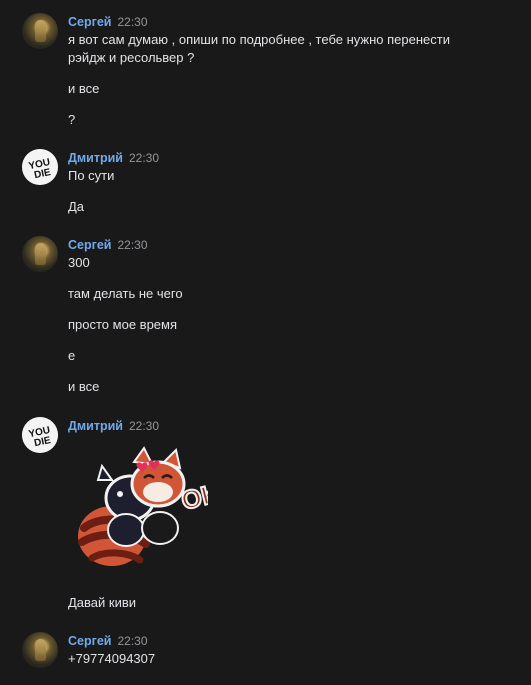 The height and width of the screenshot is (685, 531). Describe the element at coordinates (125, 293) in the screenshot. I see `message-text: там делать не чего` at that location.